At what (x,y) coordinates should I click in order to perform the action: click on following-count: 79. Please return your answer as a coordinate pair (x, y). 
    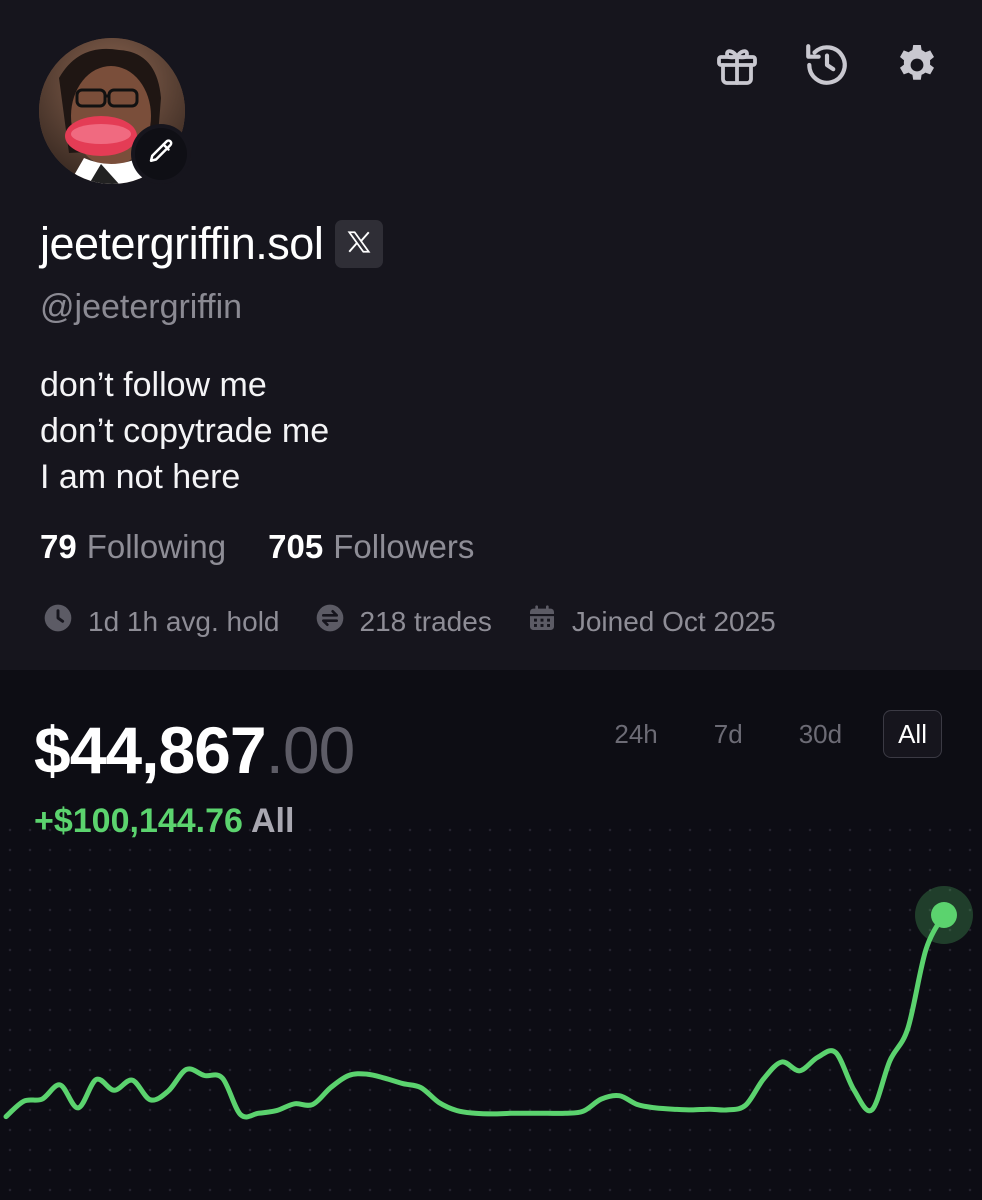
    Looking at the image, I should click on (58, 547).